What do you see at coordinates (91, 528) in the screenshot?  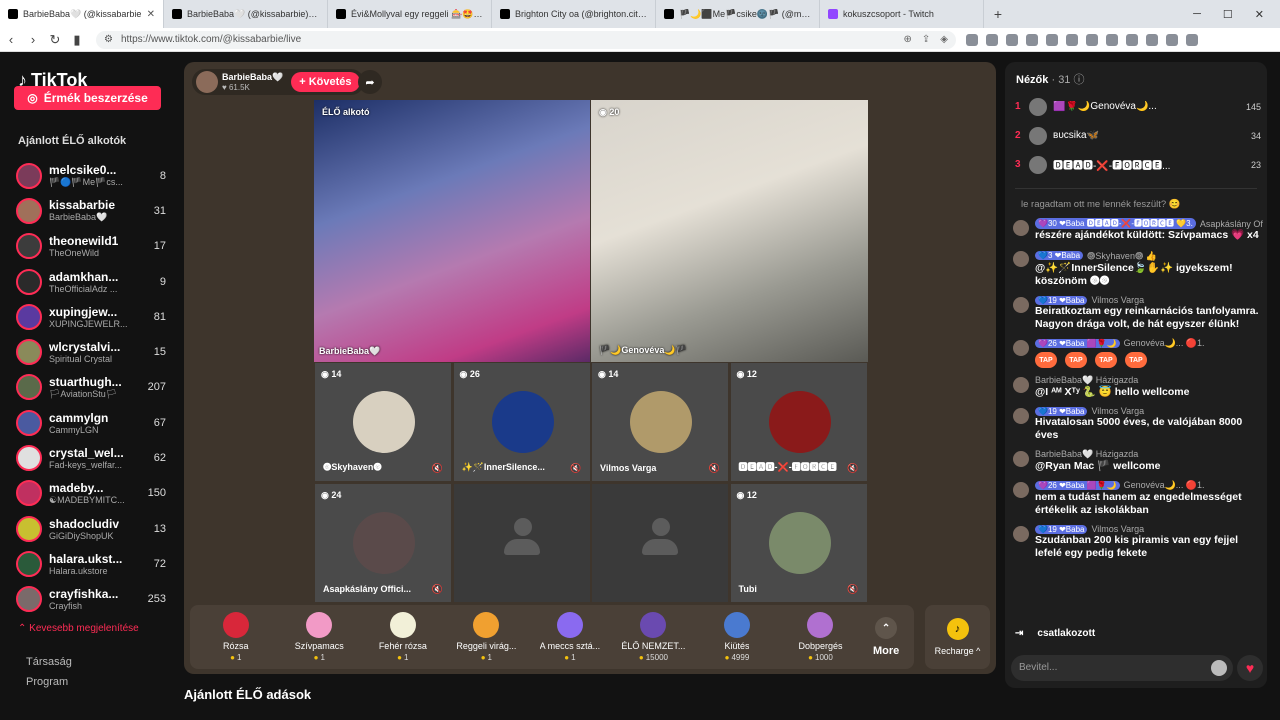 I see `sidebar-creator: shadocludiv GiGiDiyShopUK 13` at bounding box center [91, 528].